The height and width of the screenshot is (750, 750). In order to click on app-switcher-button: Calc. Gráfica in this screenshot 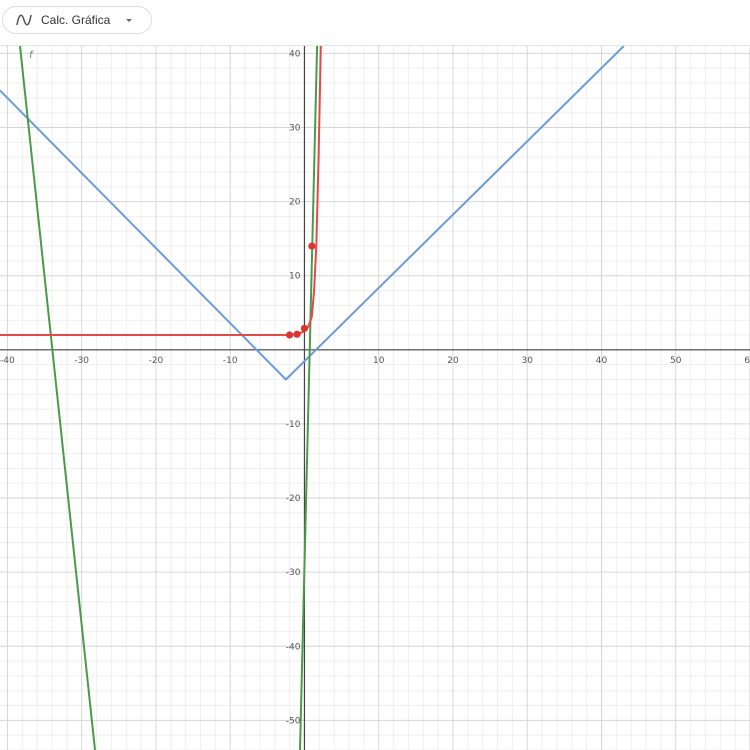, I will do `click(77, 20)`.